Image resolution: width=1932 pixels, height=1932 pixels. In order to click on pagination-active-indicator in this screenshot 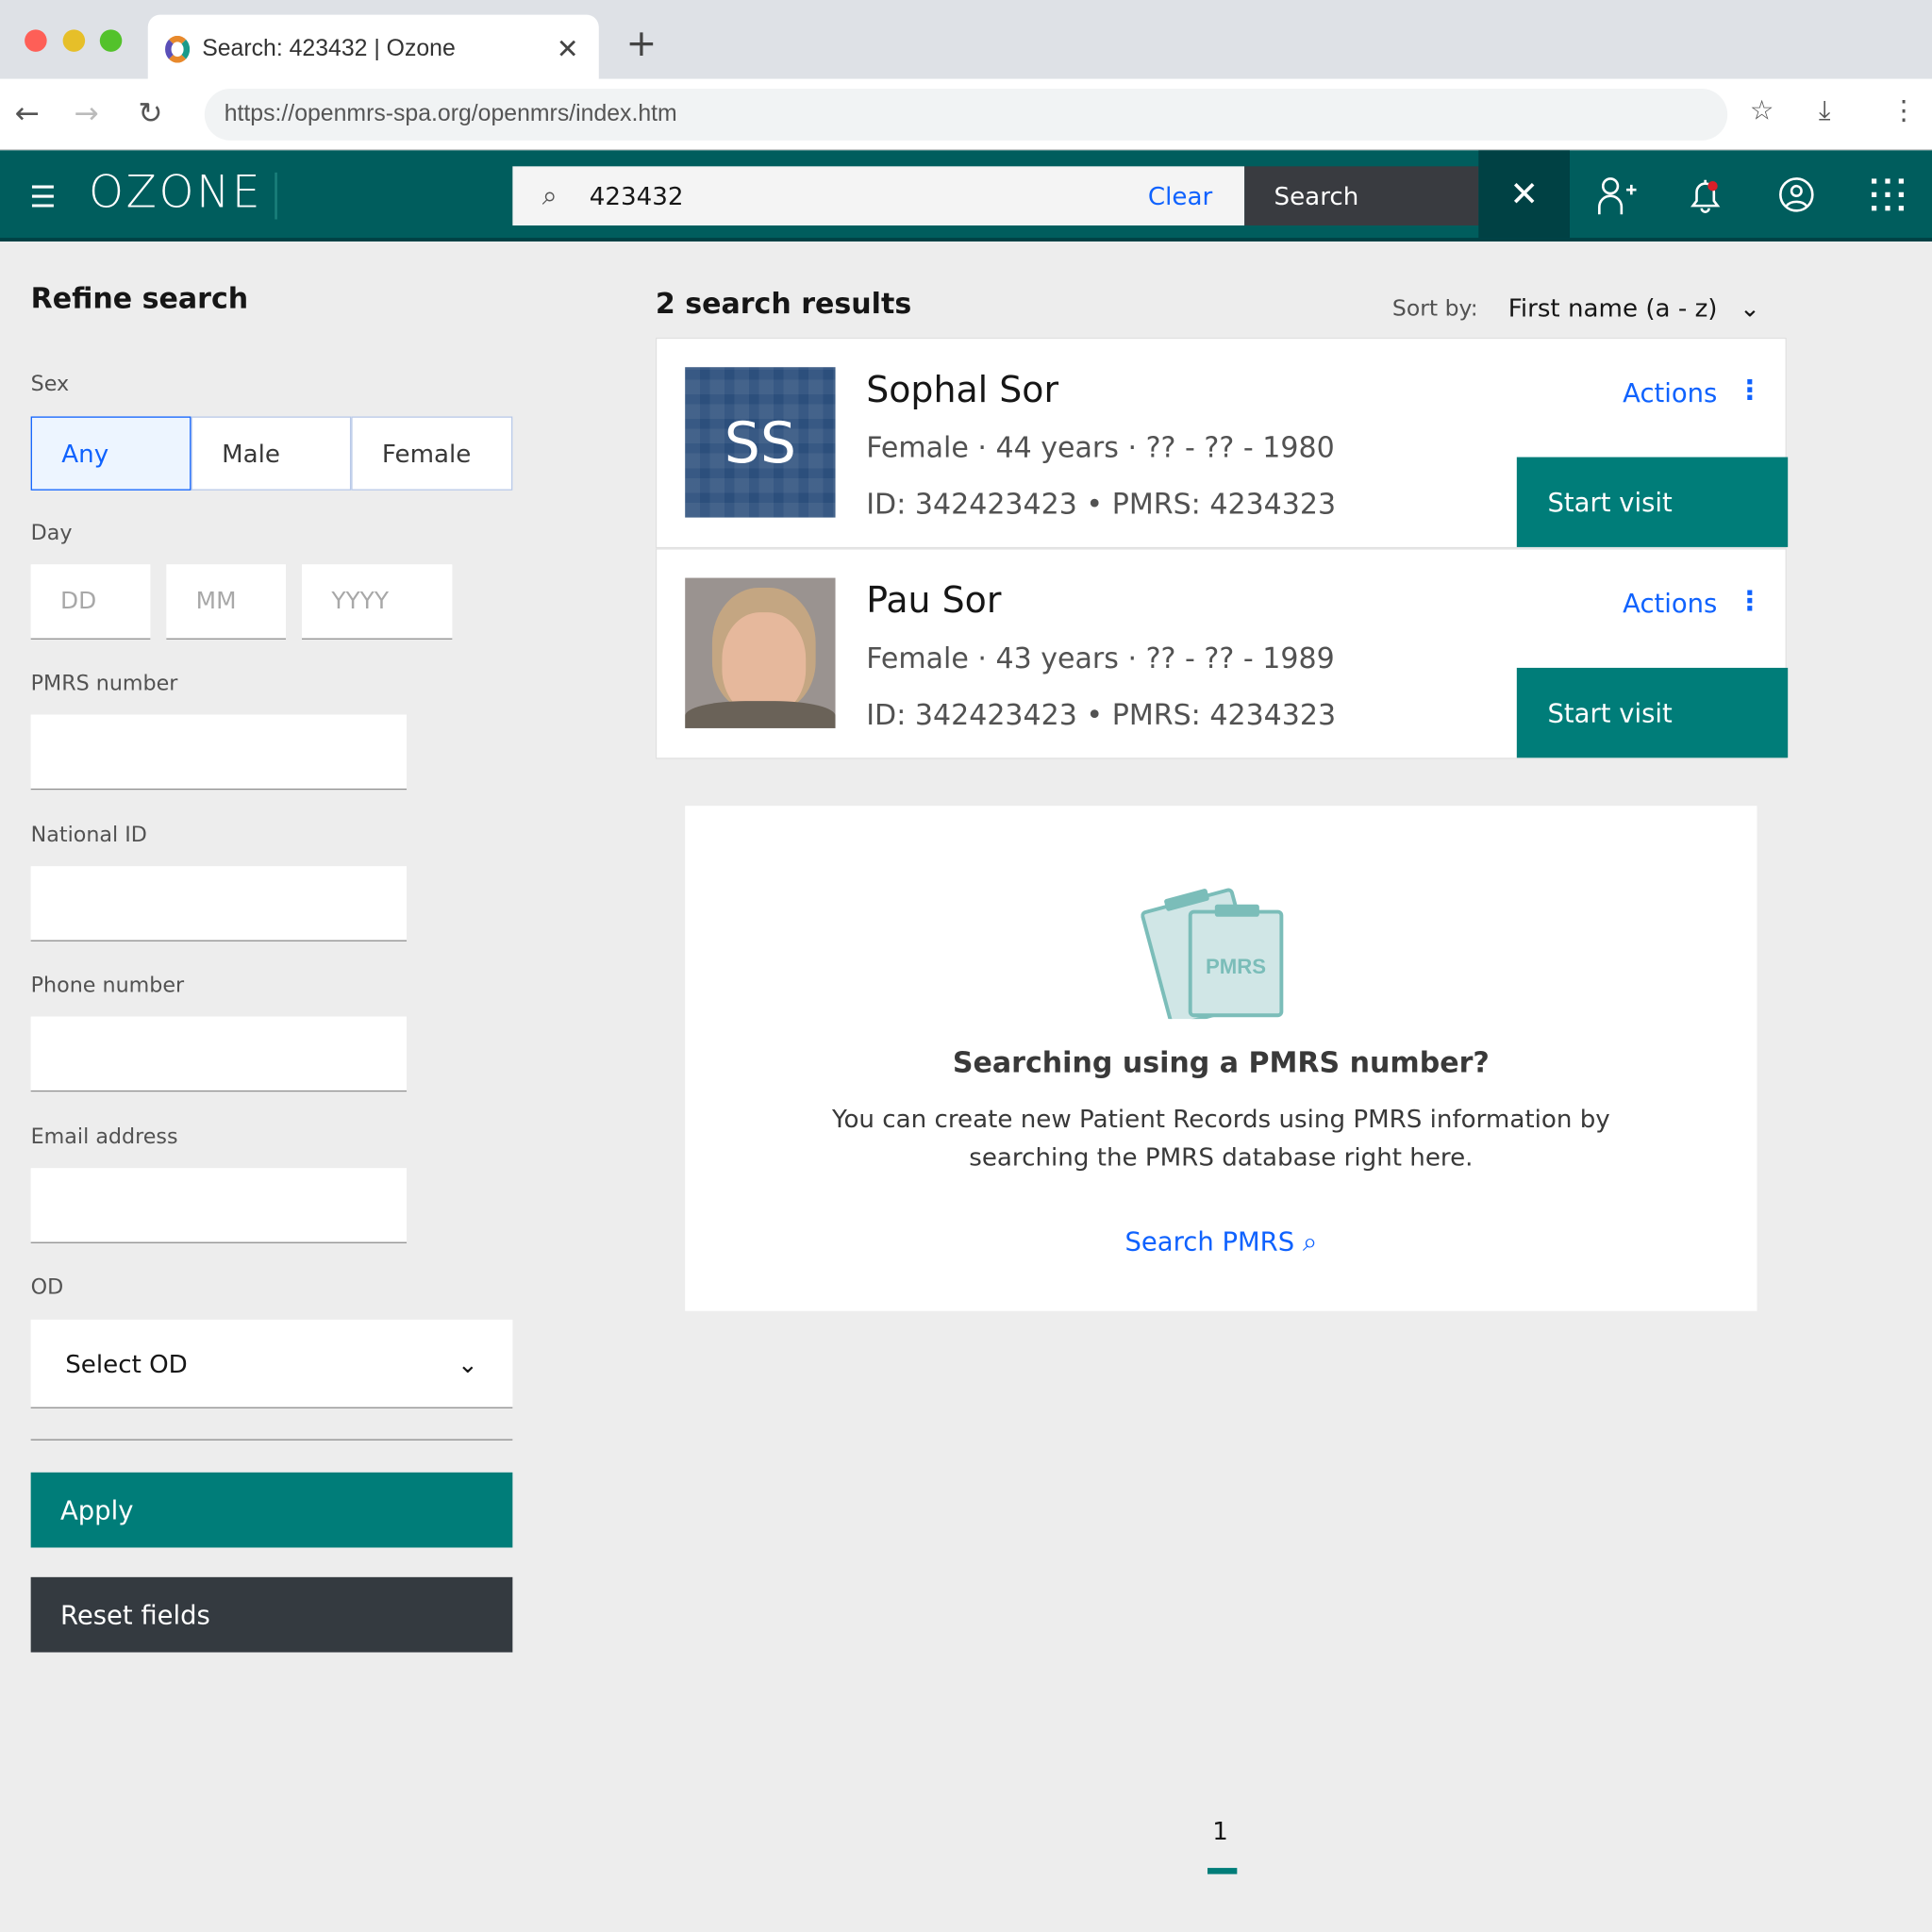, I will do `click(1223, 1871)`.